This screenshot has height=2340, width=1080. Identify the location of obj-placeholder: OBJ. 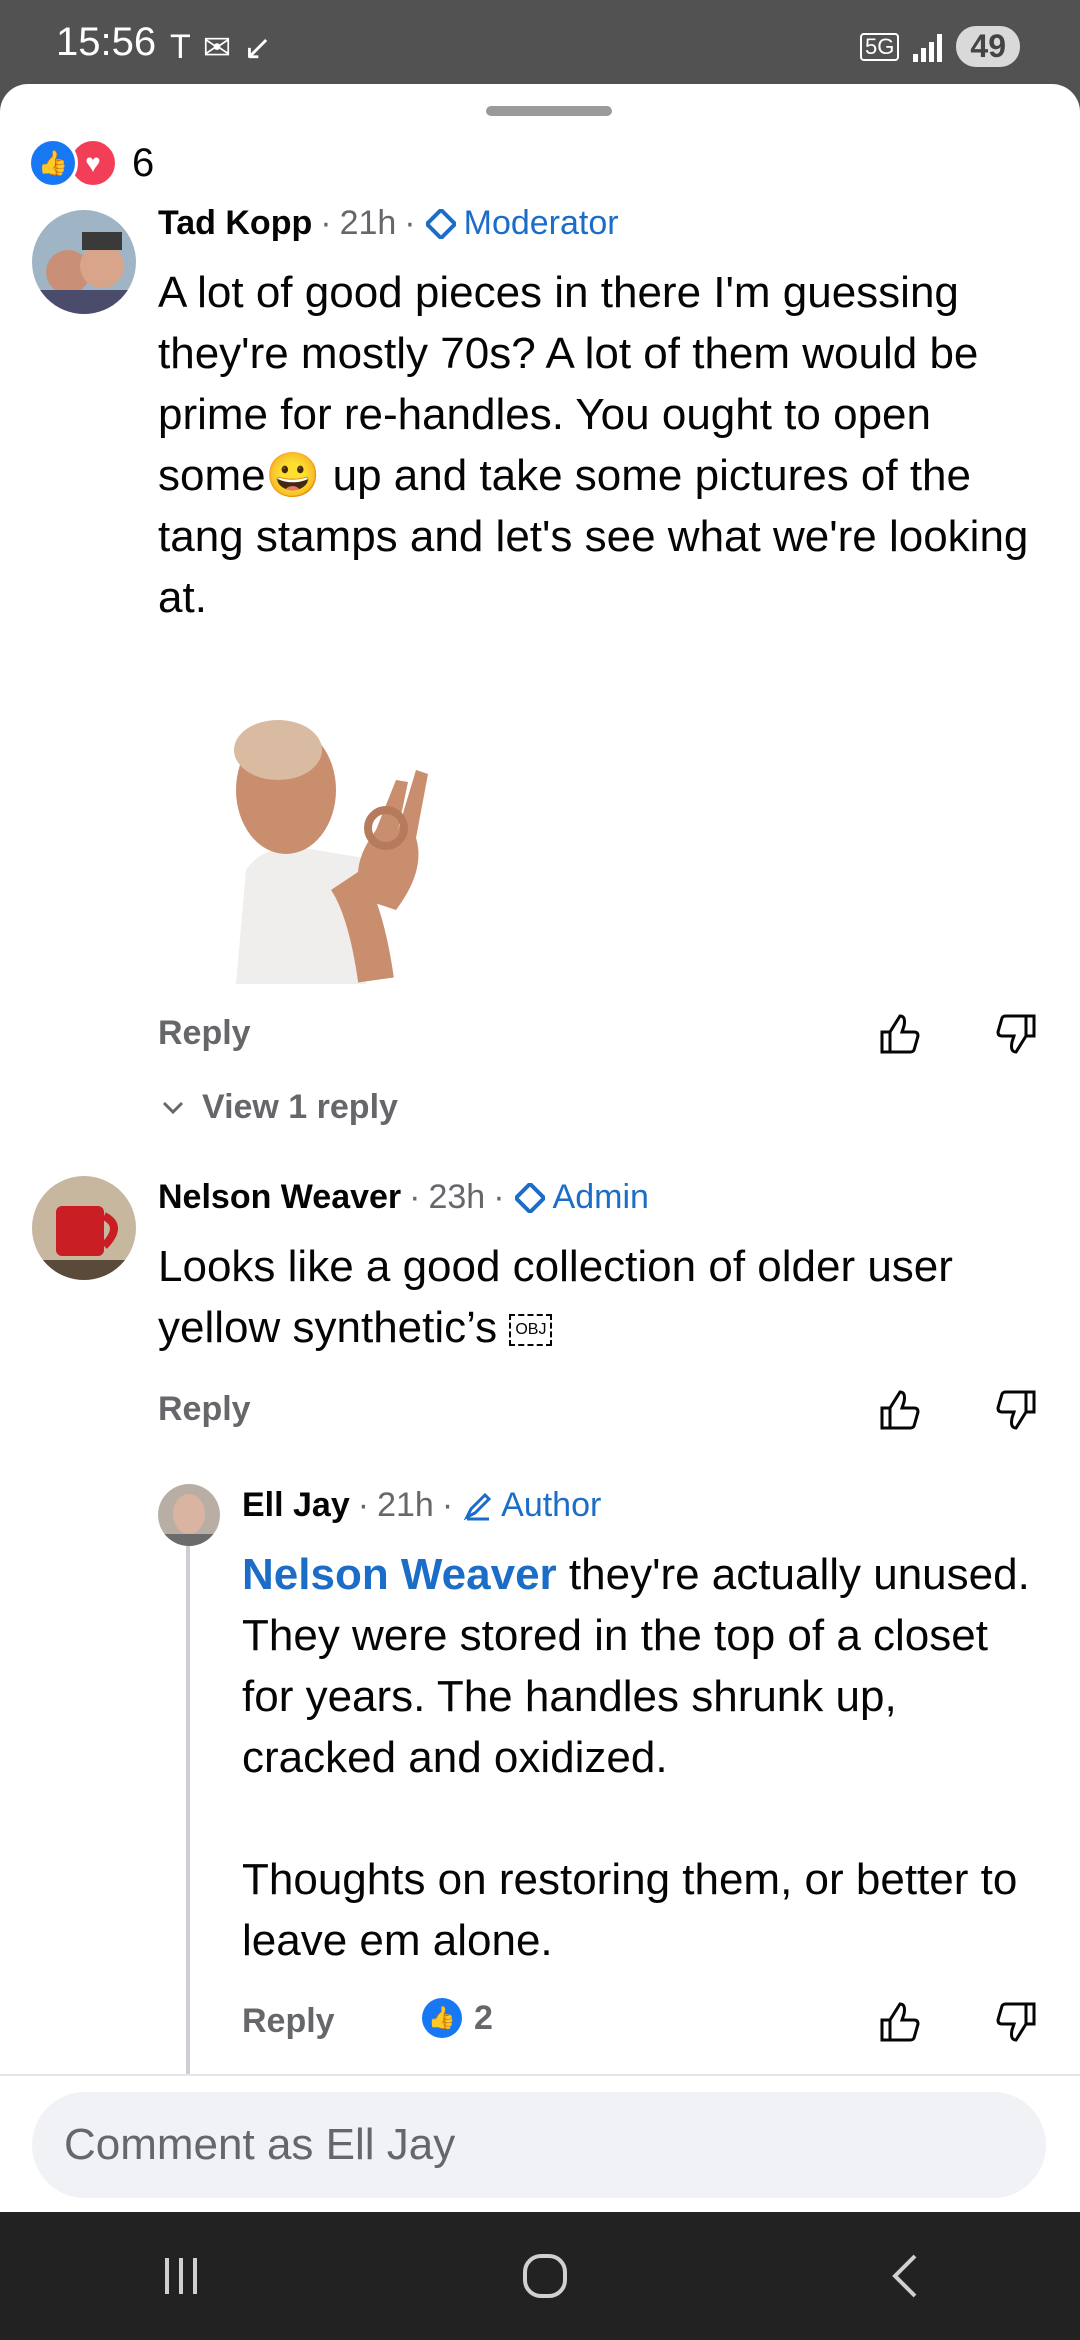
(531, 1330).